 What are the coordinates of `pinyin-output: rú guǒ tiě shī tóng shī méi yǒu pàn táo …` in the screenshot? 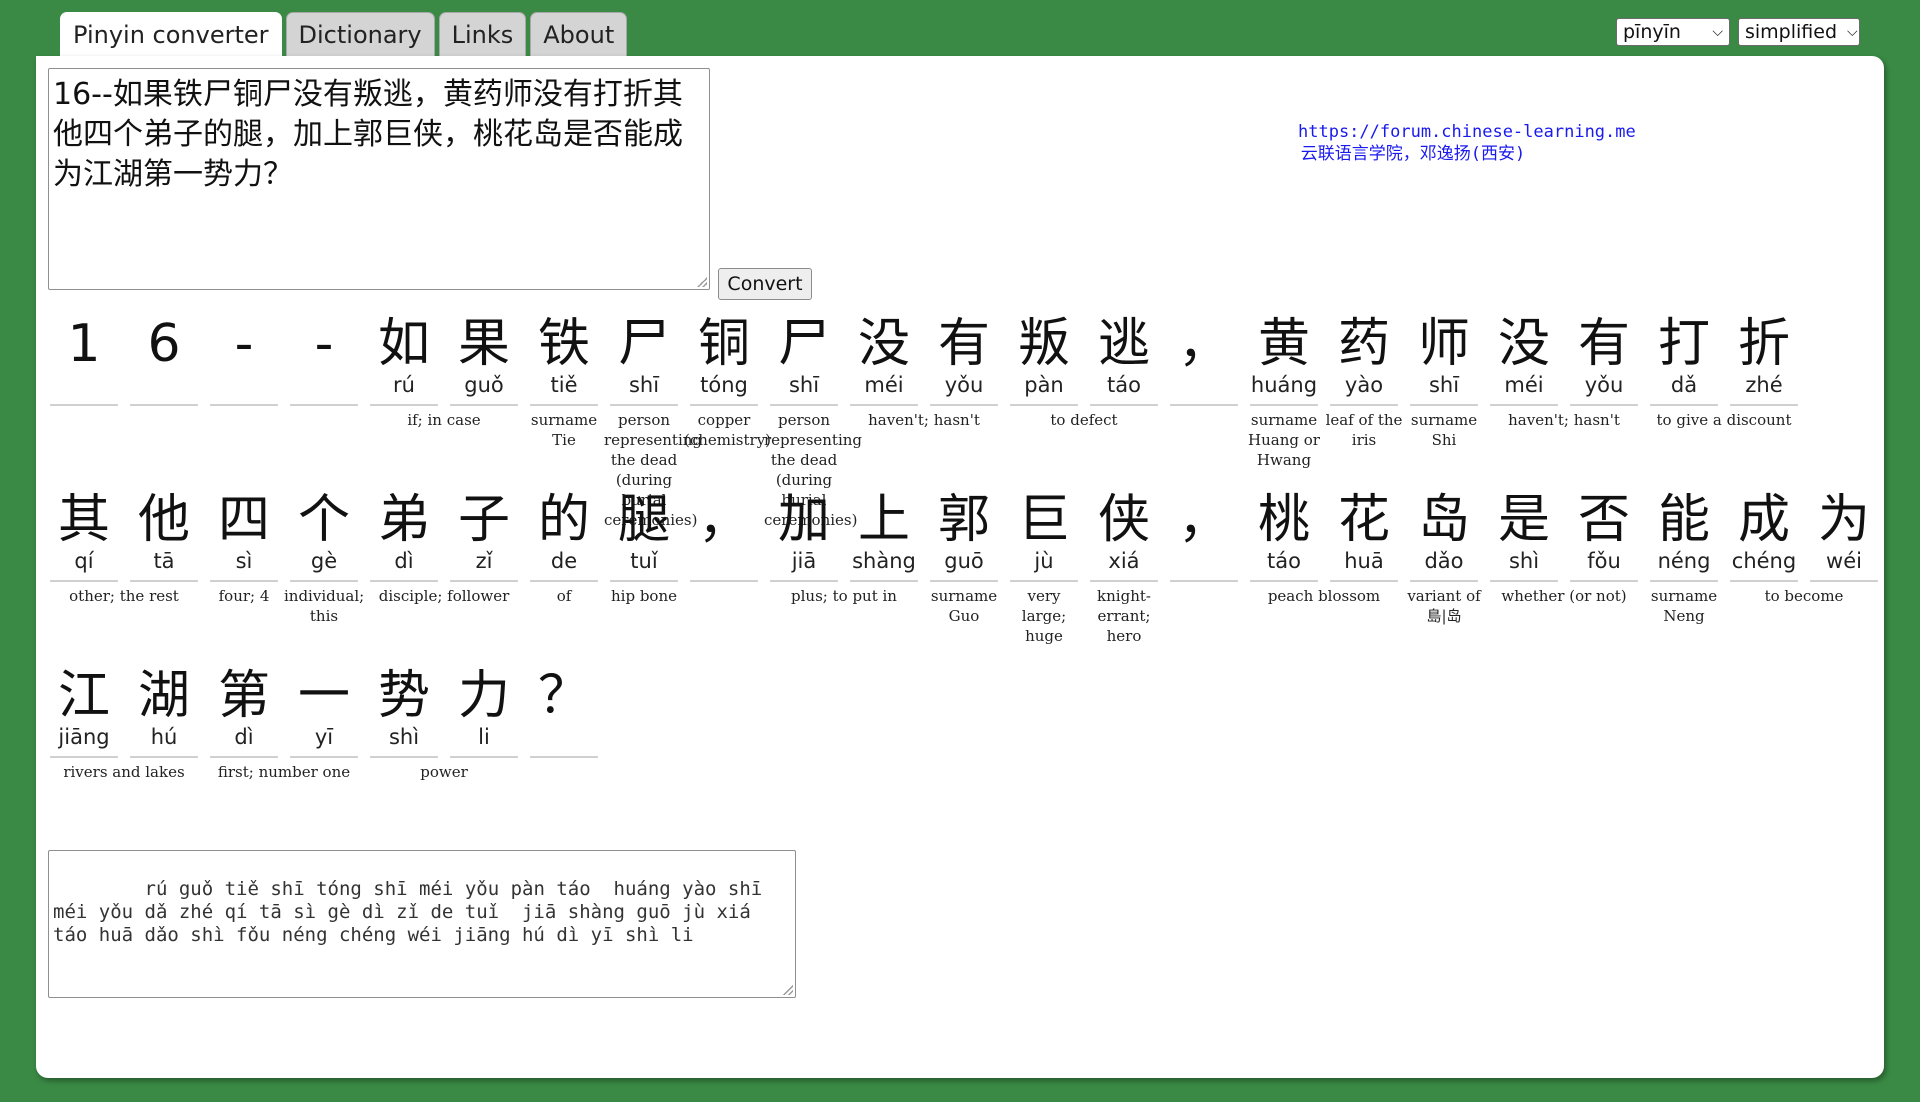 It's located at (422, 924).